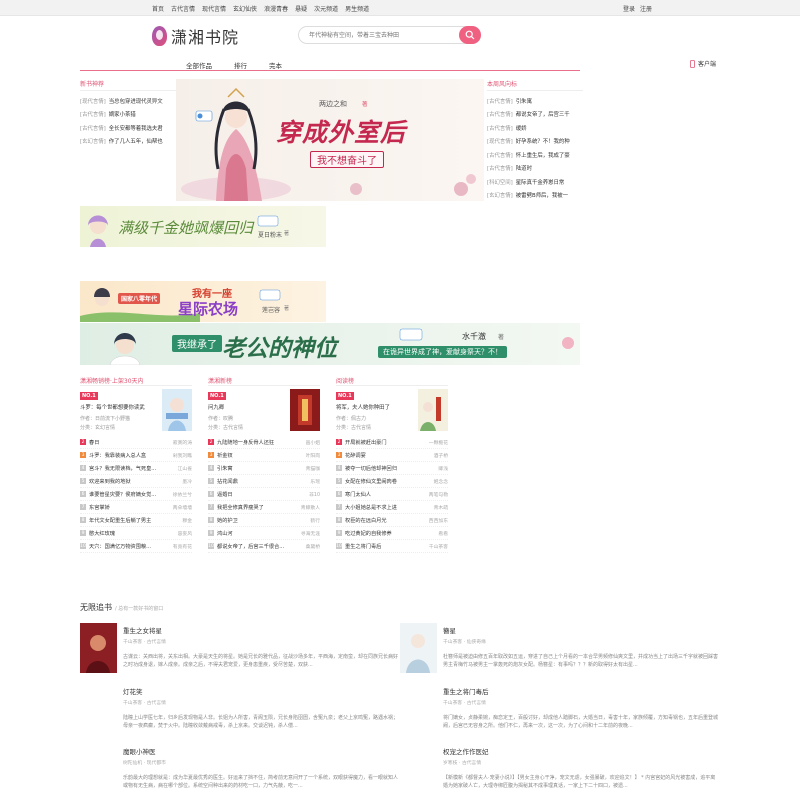 The height and width of the screenshot is (800, 800). What do you see at coordinates (275, 65) in the screenshot?
I see `nav-completed: 完本` at bounding box center [275, 65].